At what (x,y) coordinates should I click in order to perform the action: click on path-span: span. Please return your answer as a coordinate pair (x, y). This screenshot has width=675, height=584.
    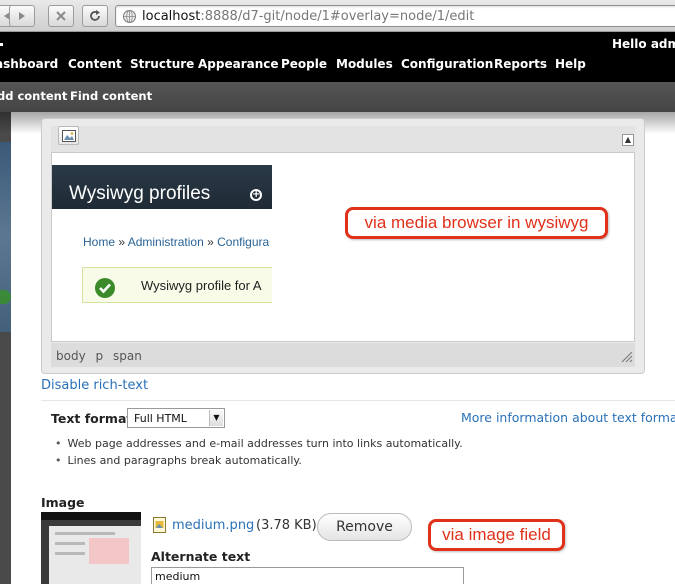
    Looking at the image, I should click on (127, 356).